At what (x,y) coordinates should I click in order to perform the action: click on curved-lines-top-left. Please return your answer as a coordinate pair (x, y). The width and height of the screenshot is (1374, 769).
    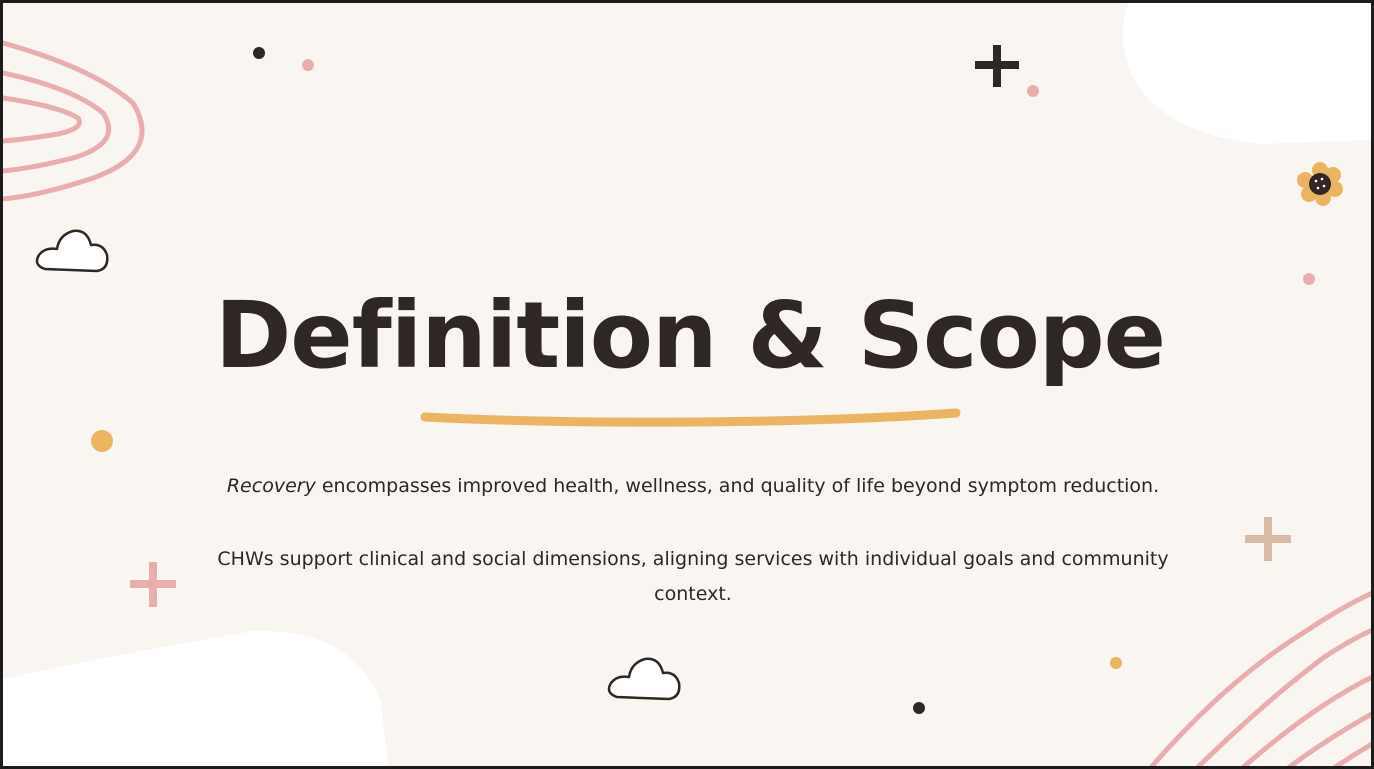
    Looking at the image, I should click on (74, 121).